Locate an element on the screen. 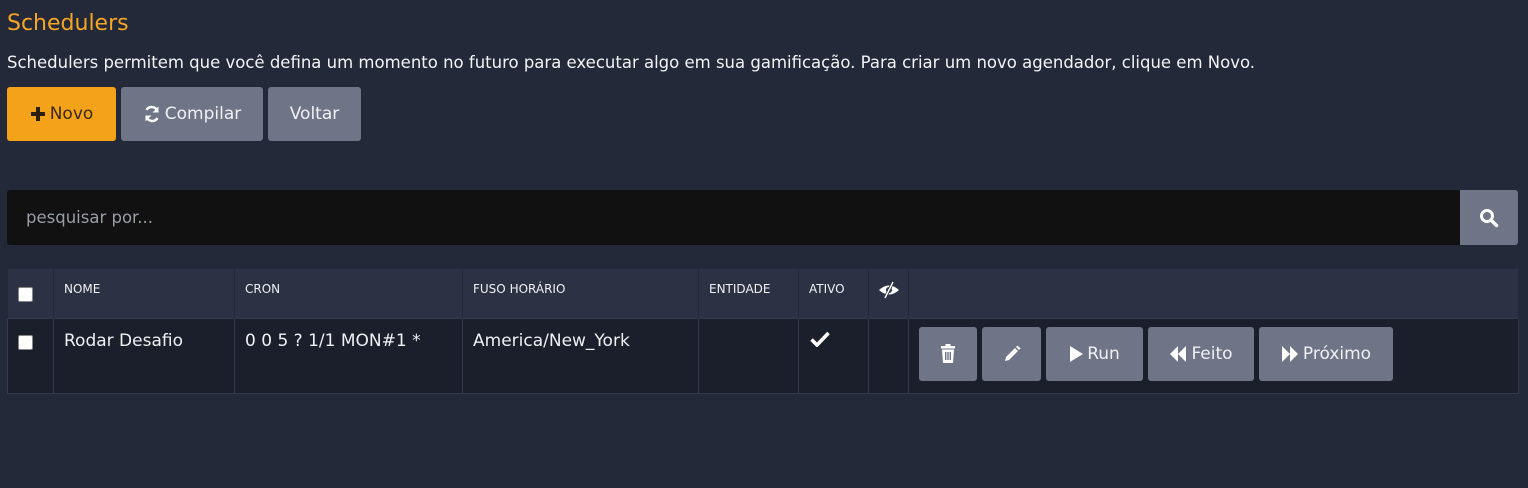  cell-fuso: America/New_York is located at coordinates (580, 355).